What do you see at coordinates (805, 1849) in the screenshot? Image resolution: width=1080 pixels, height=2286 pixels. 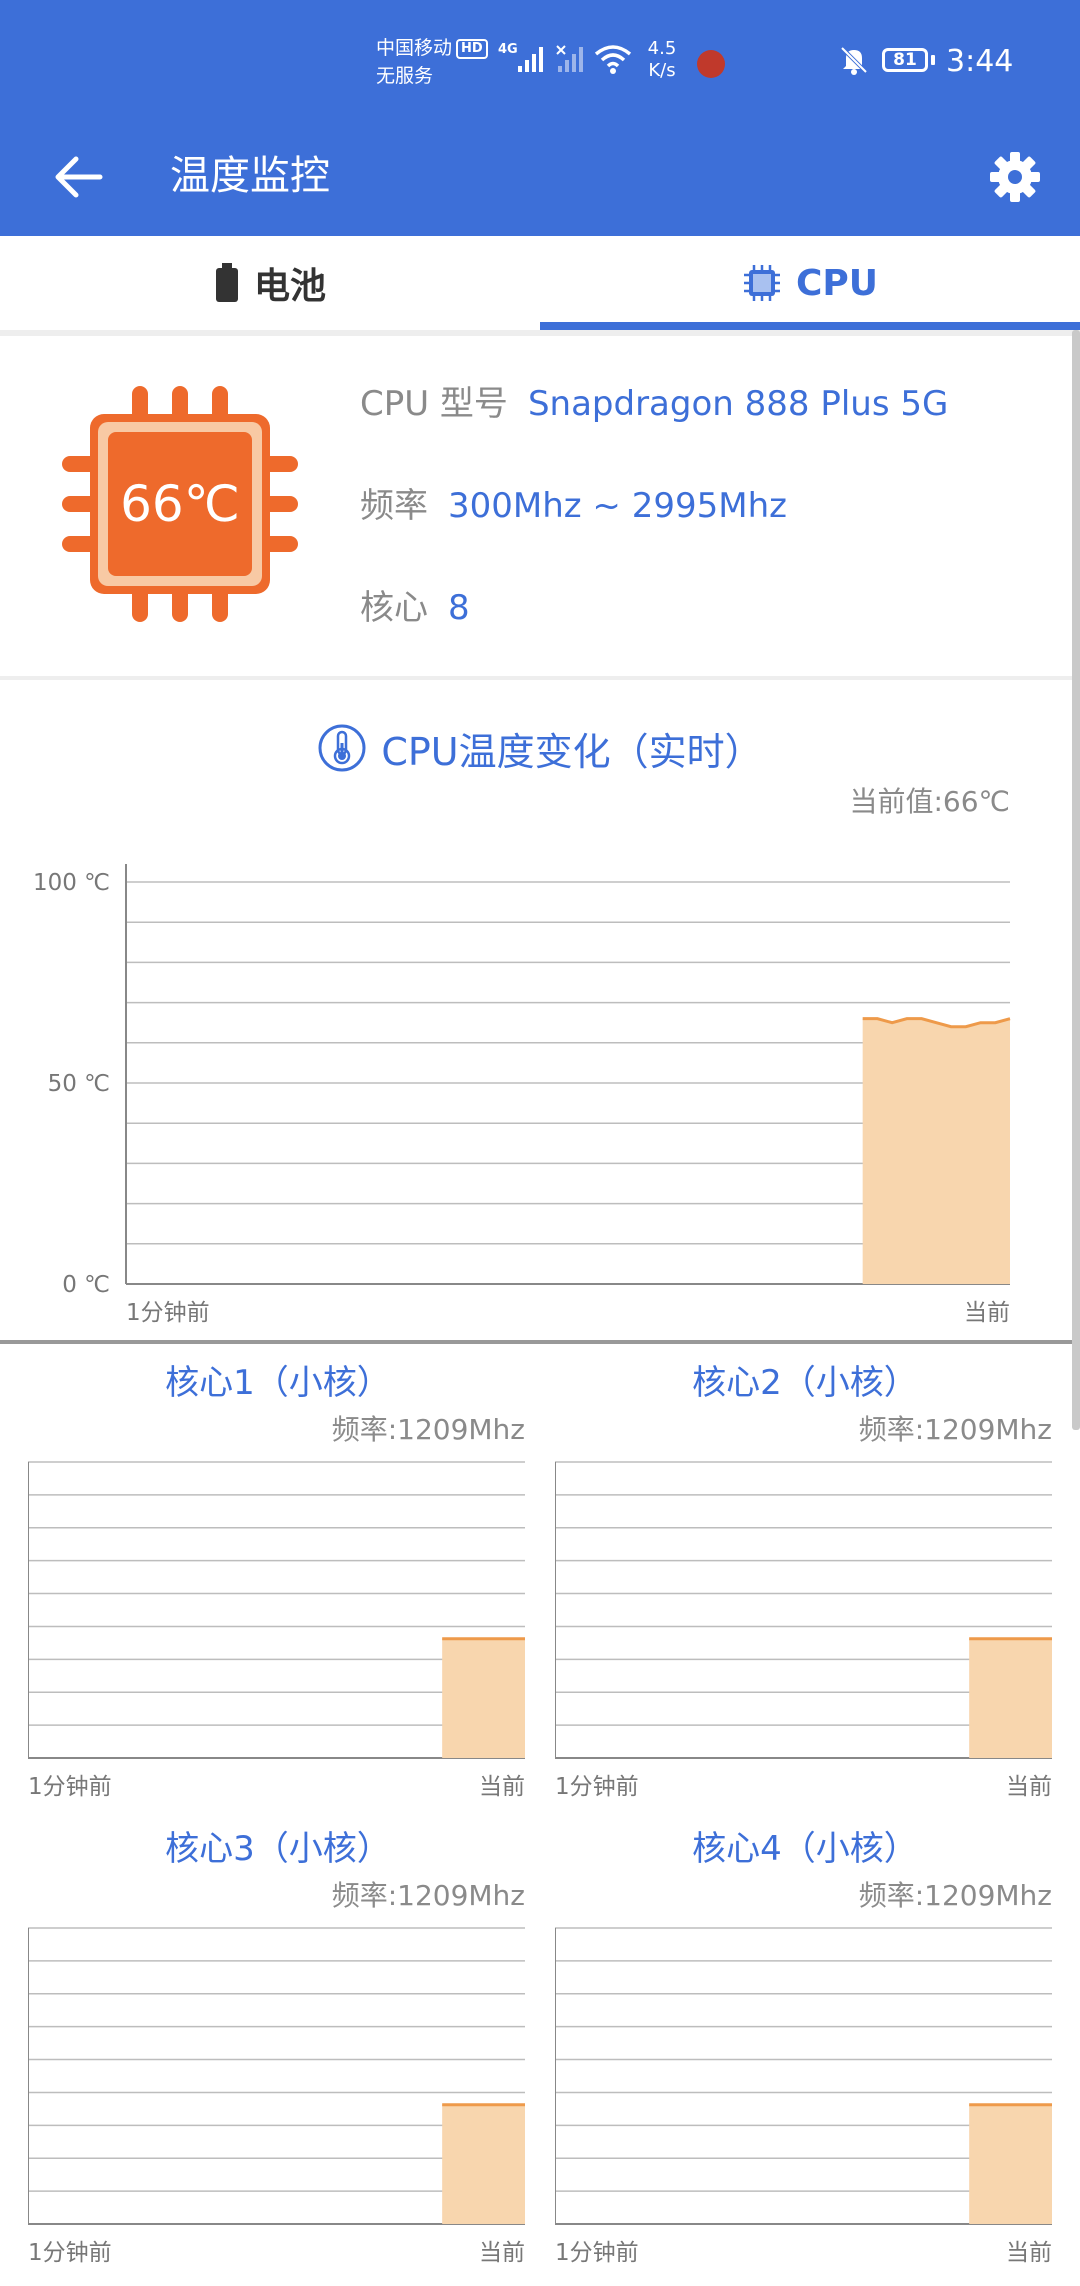 I see `core-title: 核心4（小核）` at bounding box center [805, 1849].